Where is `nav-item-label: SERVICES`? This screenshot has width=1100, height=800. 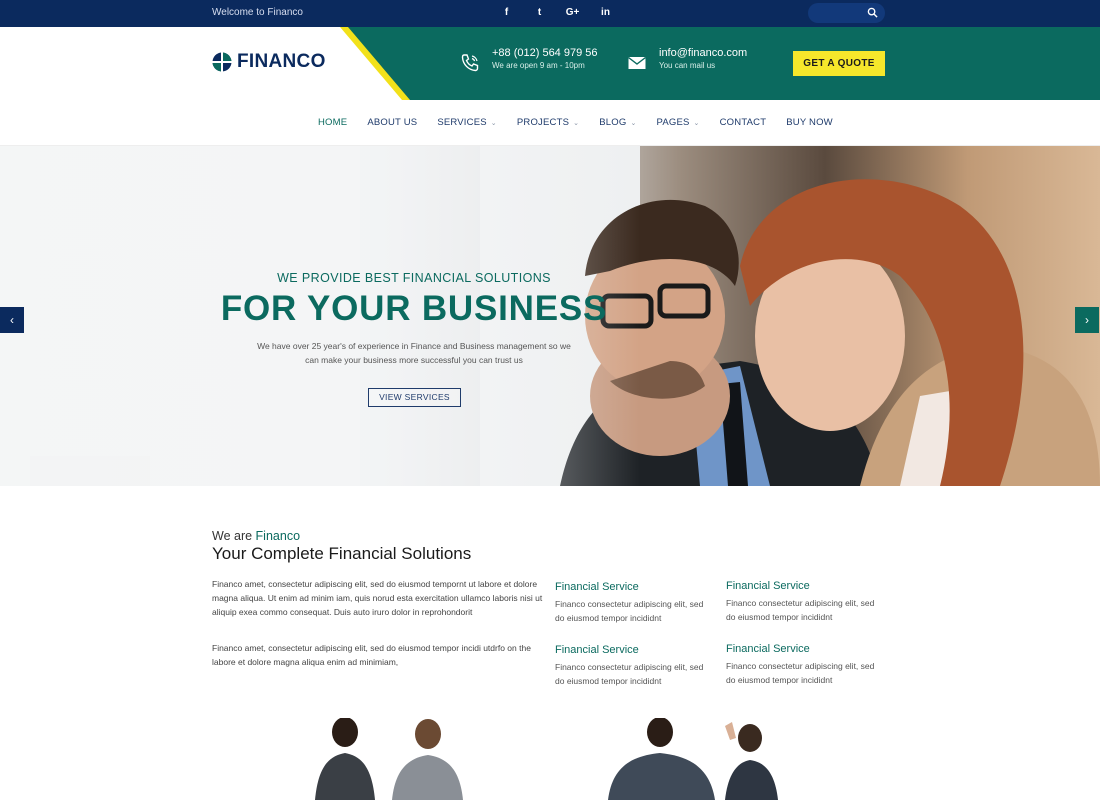 nav-item-label: SERVICES is located at coordinates (462, 122).